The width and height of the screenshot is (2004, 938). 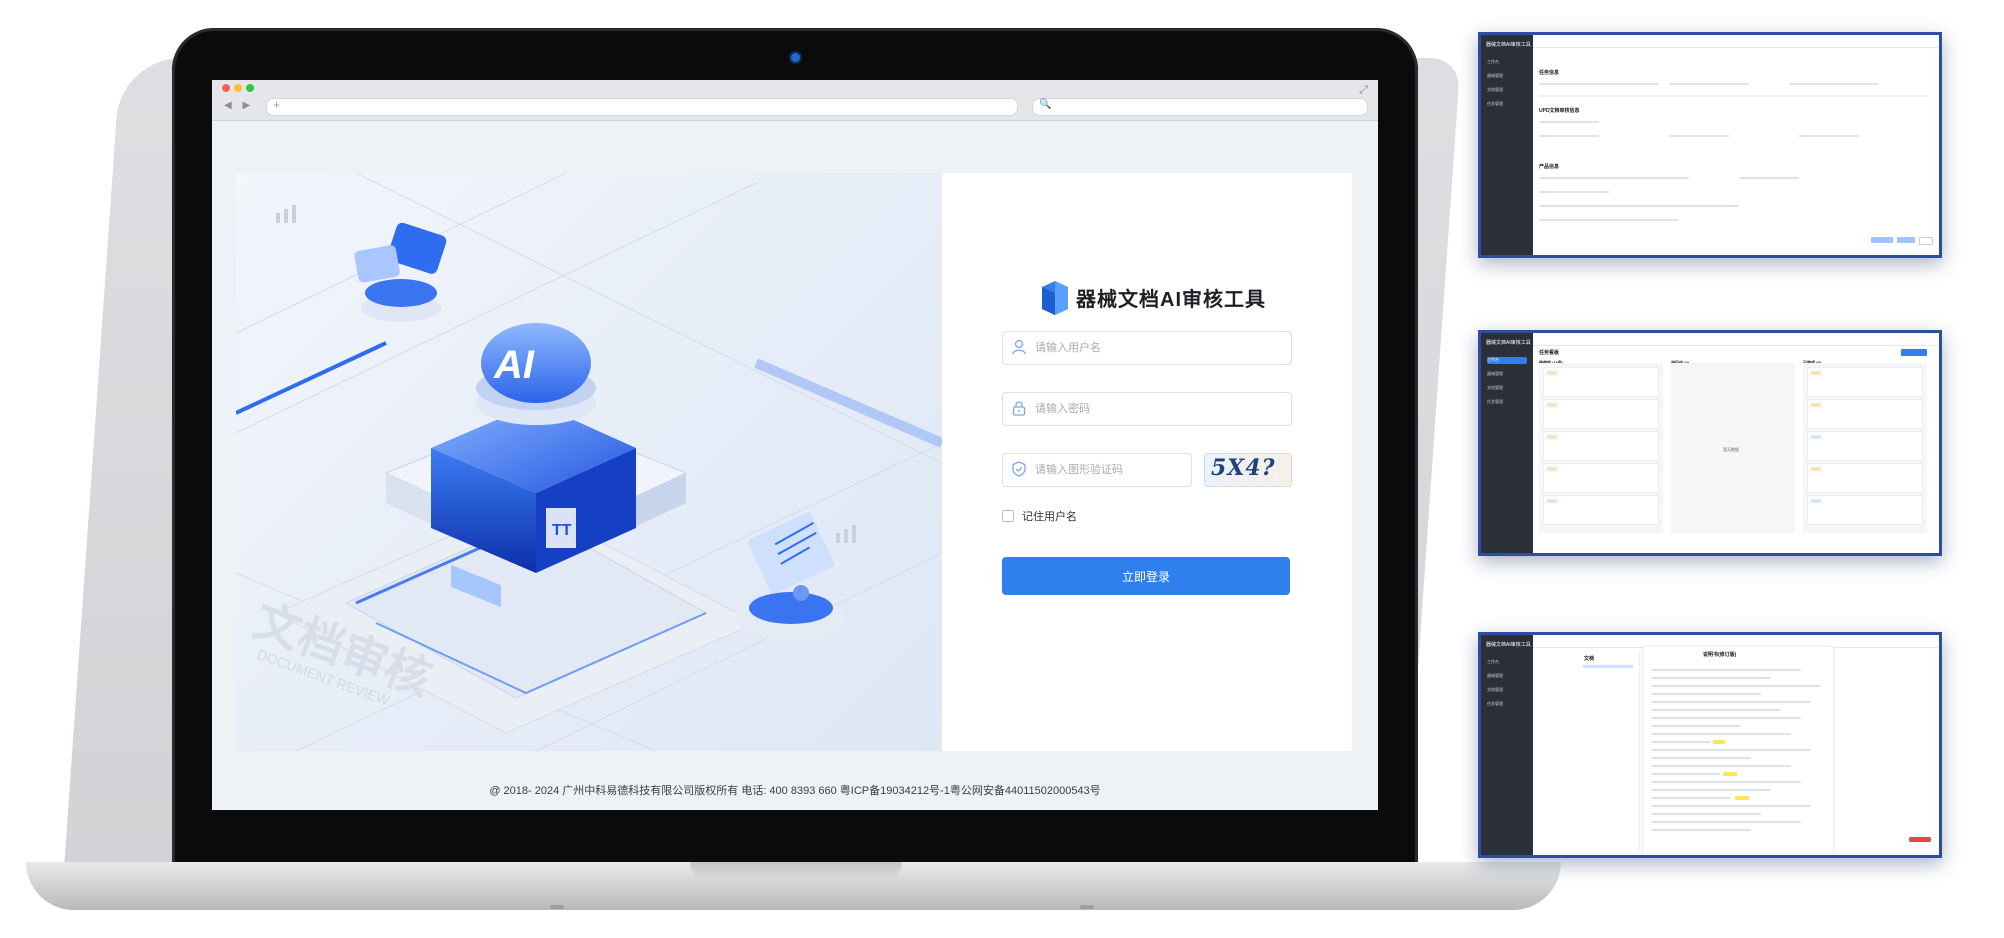 What do you see at coordinates (1720, 655) in the screenshot?
I see `thumb-doc-title: 说明书(修订版)` at bounding box center [1720, 655].